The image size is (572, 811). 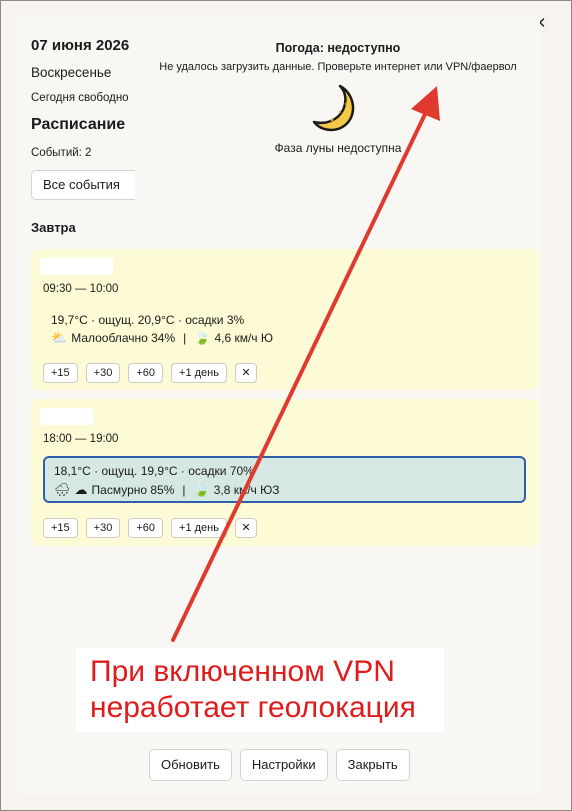 What do you see at coordinates (242, 671) in the screenshot?
I see `annotation-line-1: При включенном VPN` at bounding box center [242, 671].